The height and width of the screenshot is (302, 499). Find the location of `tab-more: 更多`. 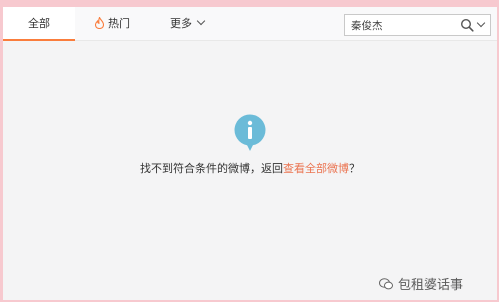

tab-more: 更多 is located at coordinates (188, 24).